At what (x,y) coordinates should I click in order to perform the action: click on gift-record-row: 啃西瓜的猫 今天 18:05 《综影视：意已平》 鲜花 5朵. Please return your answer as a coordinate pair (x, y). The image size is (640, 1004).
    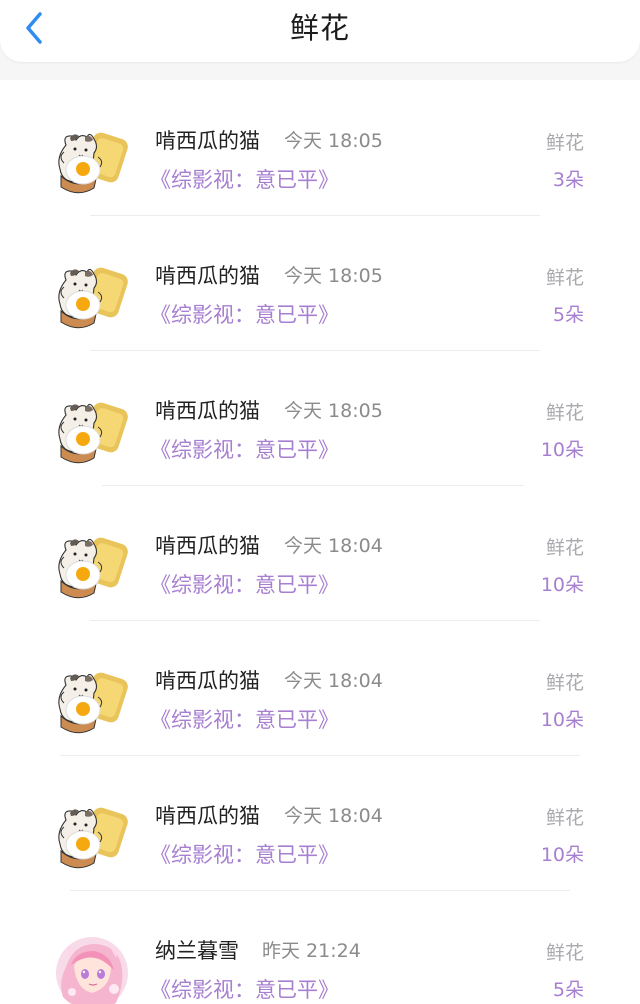
    Looking at the image, I should click on (320, 283).